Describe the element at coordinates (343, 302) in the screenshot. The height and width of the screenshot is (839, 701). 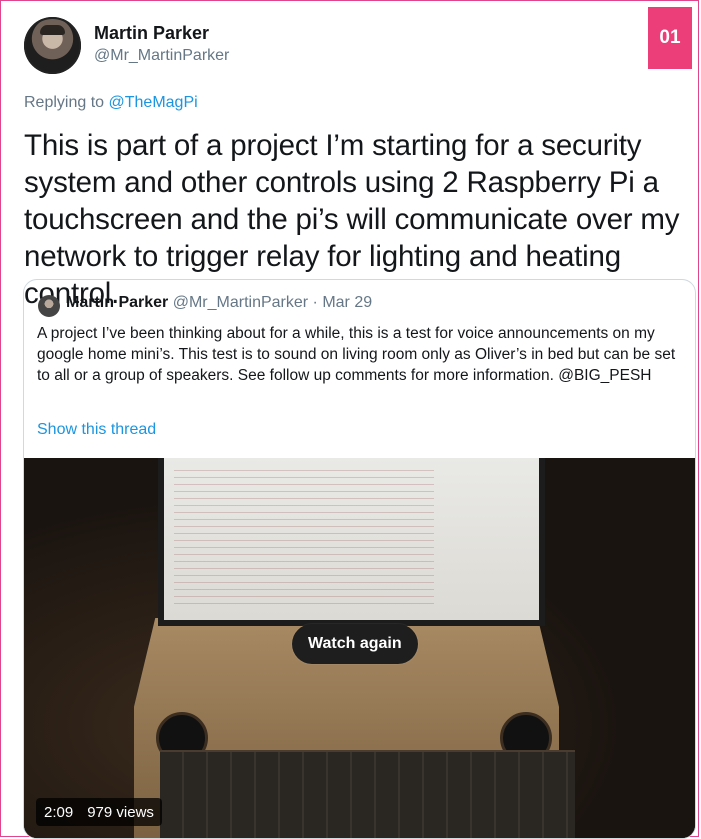
I see `quoted-date: · Mar 29` at that location.